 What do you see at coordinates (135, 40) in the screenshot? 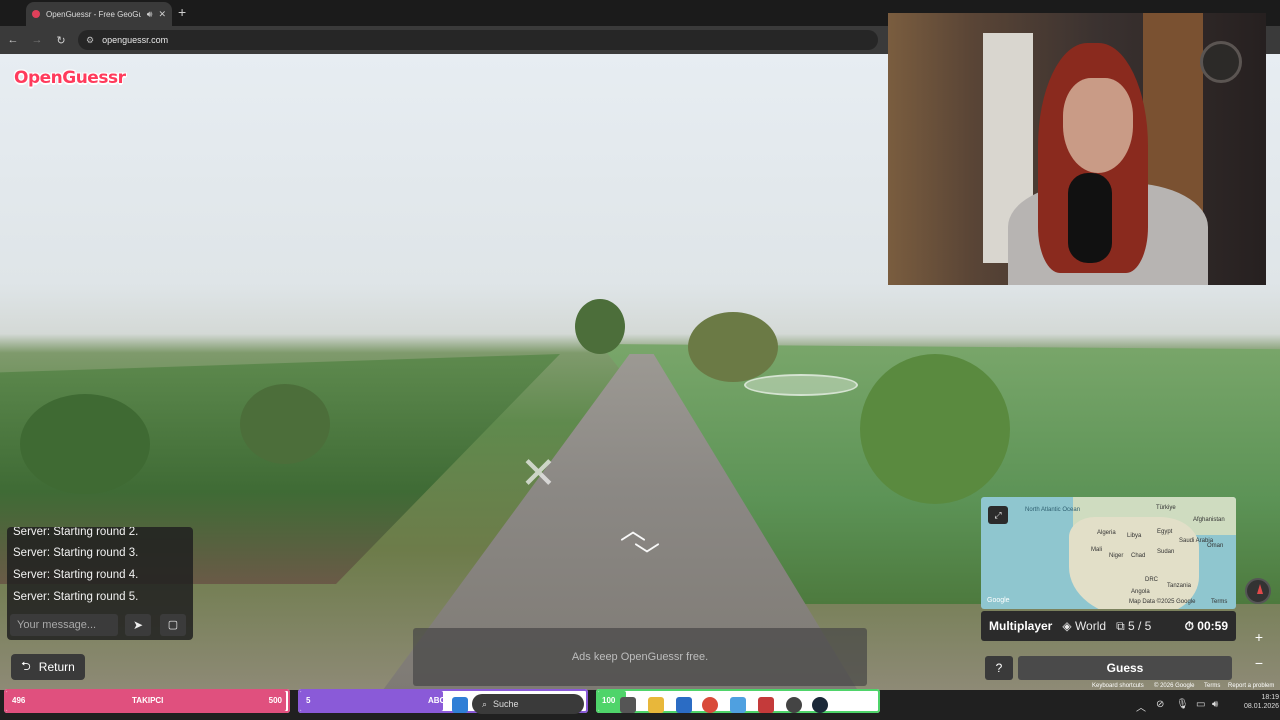
I see `url-text: openguessr.com` at bounding box center [135, 40].